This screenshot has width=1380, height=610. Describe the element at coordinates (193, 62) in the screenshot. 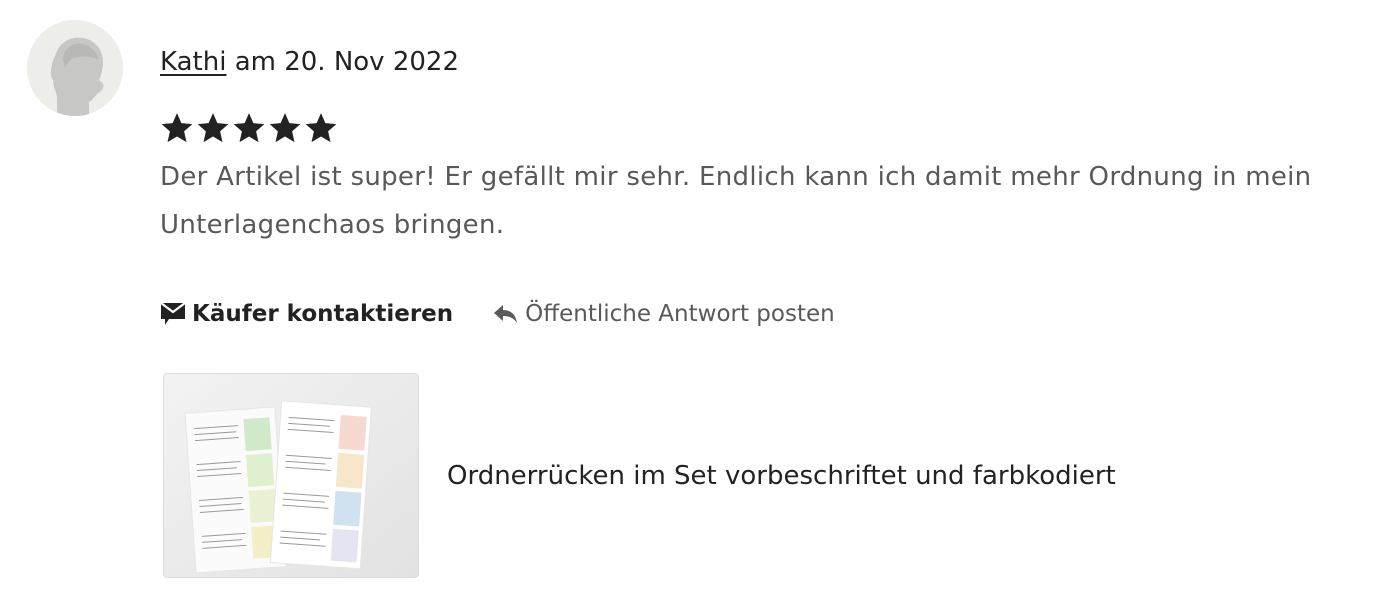

I see `reviewer-name-link: Kathi` at that location.